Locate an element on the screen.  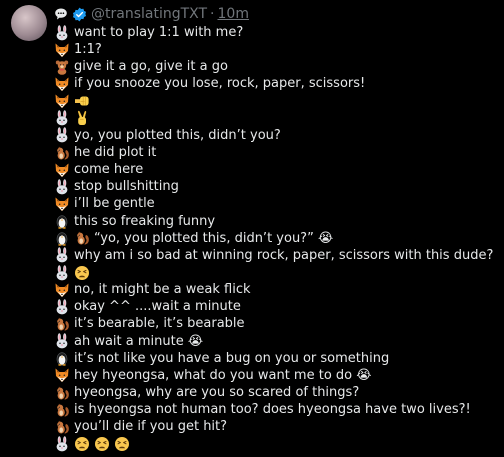
post-line-text: stop bullshitting is located at coordinates (126, 187).